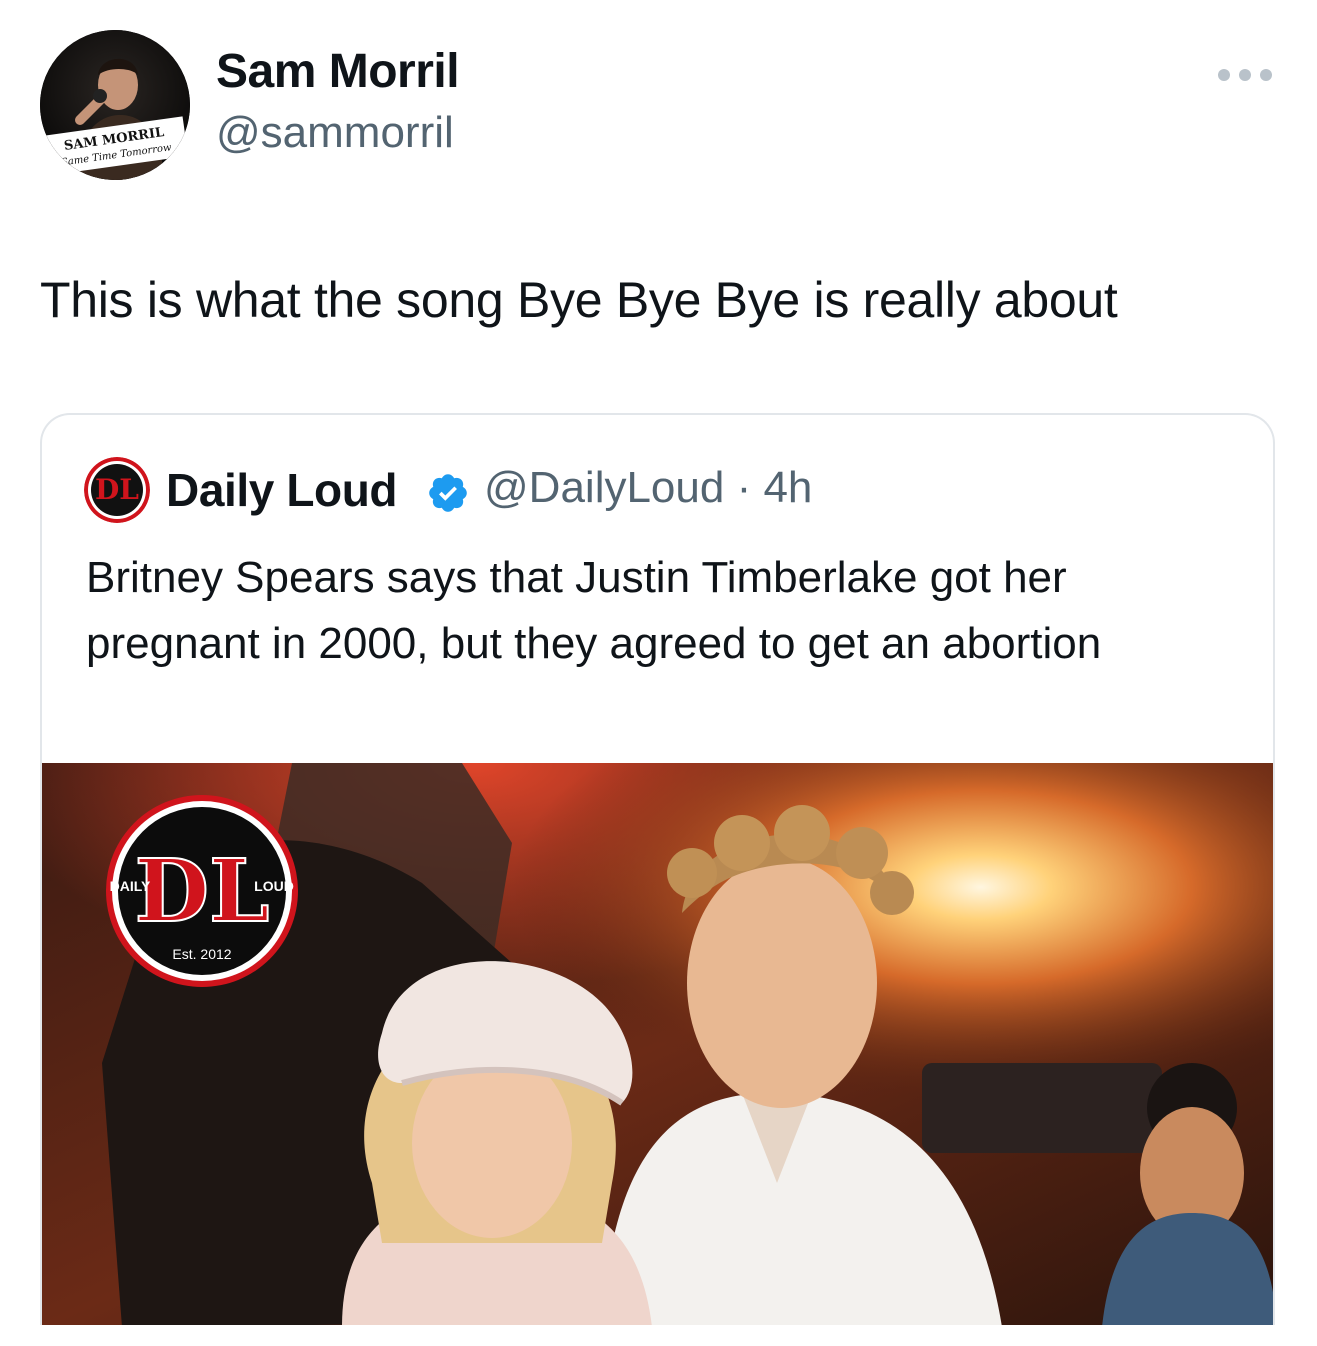  I want to click on quoted-author-name: Daily Loud, so click(282, 490).